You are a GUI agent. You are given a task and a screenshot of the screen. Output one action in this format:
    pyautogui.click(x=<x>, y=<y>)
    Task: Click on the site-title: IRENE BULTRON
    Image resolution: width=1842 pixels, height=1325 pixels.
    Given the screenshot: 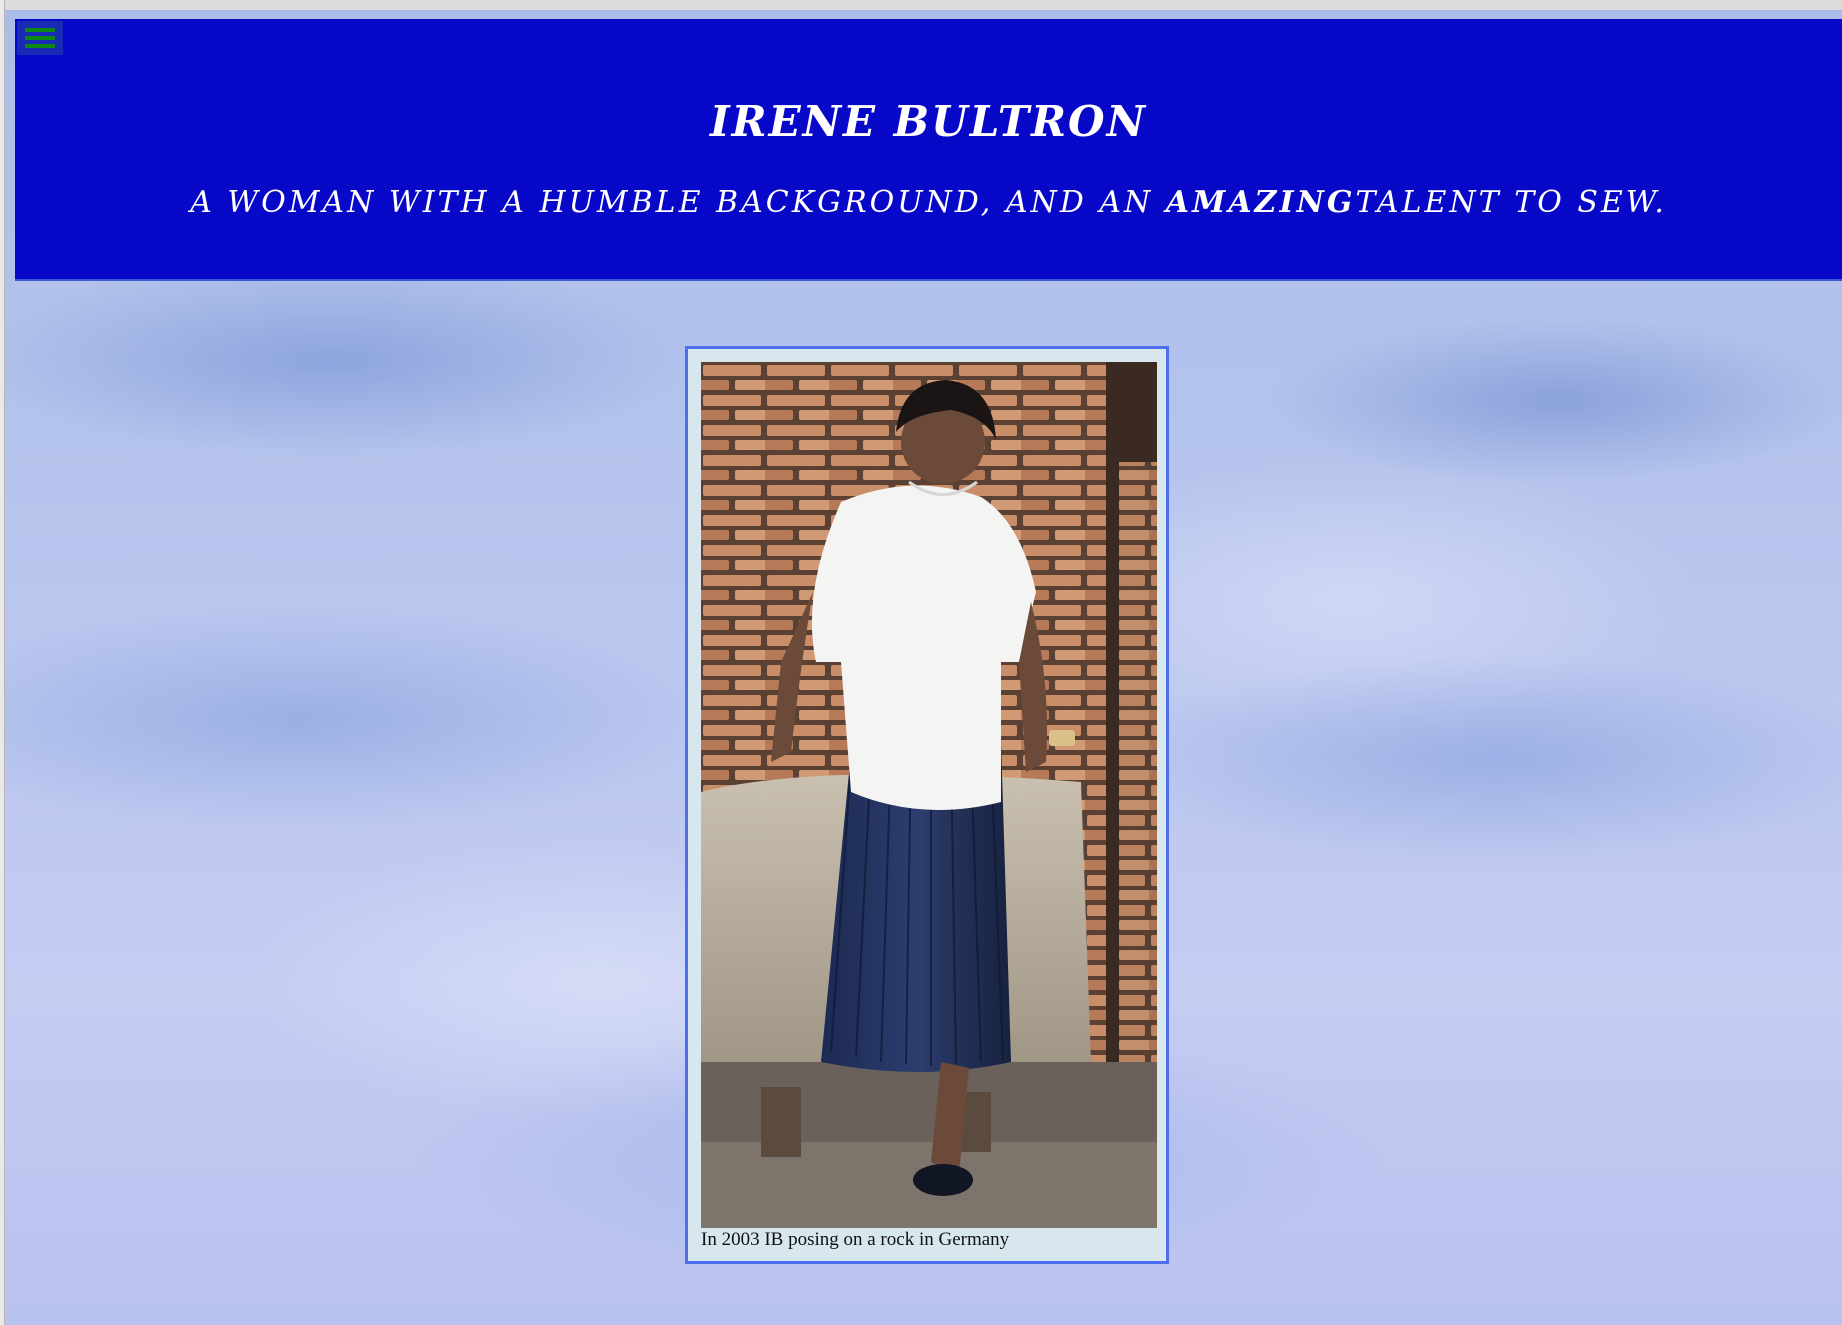 What is the action you would take?
    pyautogui.click(x=928, y=121)
    